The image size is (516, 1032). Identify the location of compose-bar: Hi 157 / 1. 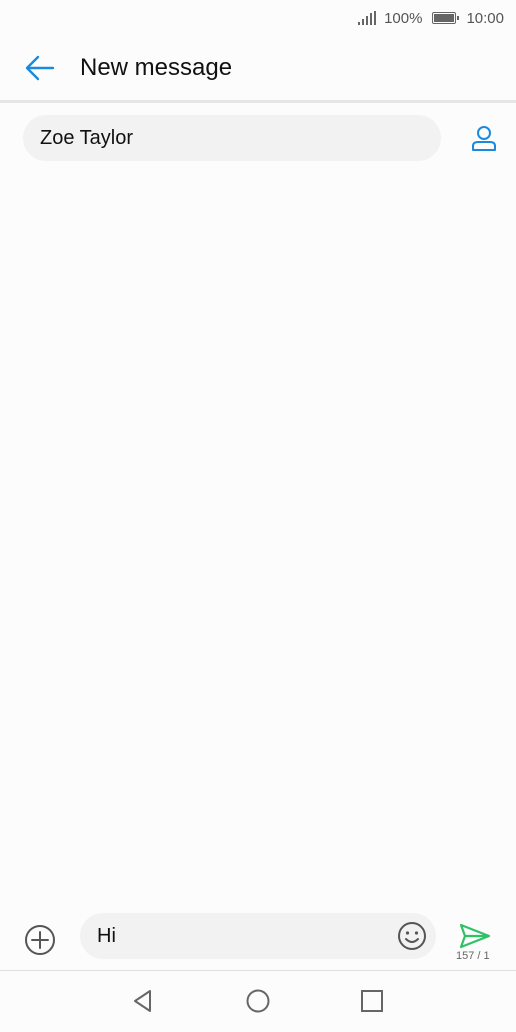
(258, 942).